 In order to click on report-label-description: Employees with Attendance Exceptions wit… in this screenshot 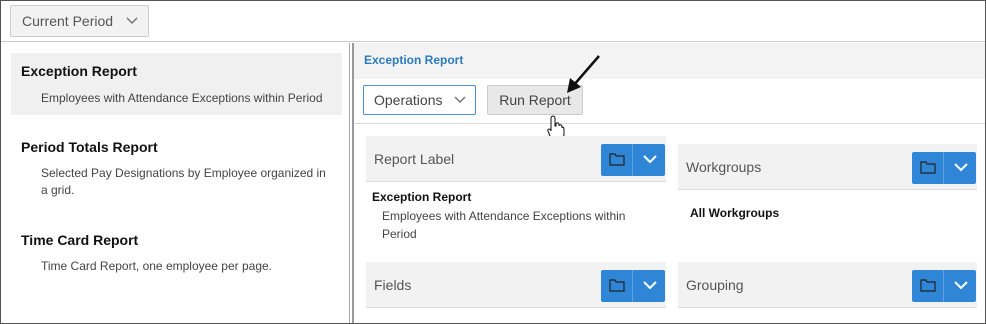, I will do `click(504, 225)`.